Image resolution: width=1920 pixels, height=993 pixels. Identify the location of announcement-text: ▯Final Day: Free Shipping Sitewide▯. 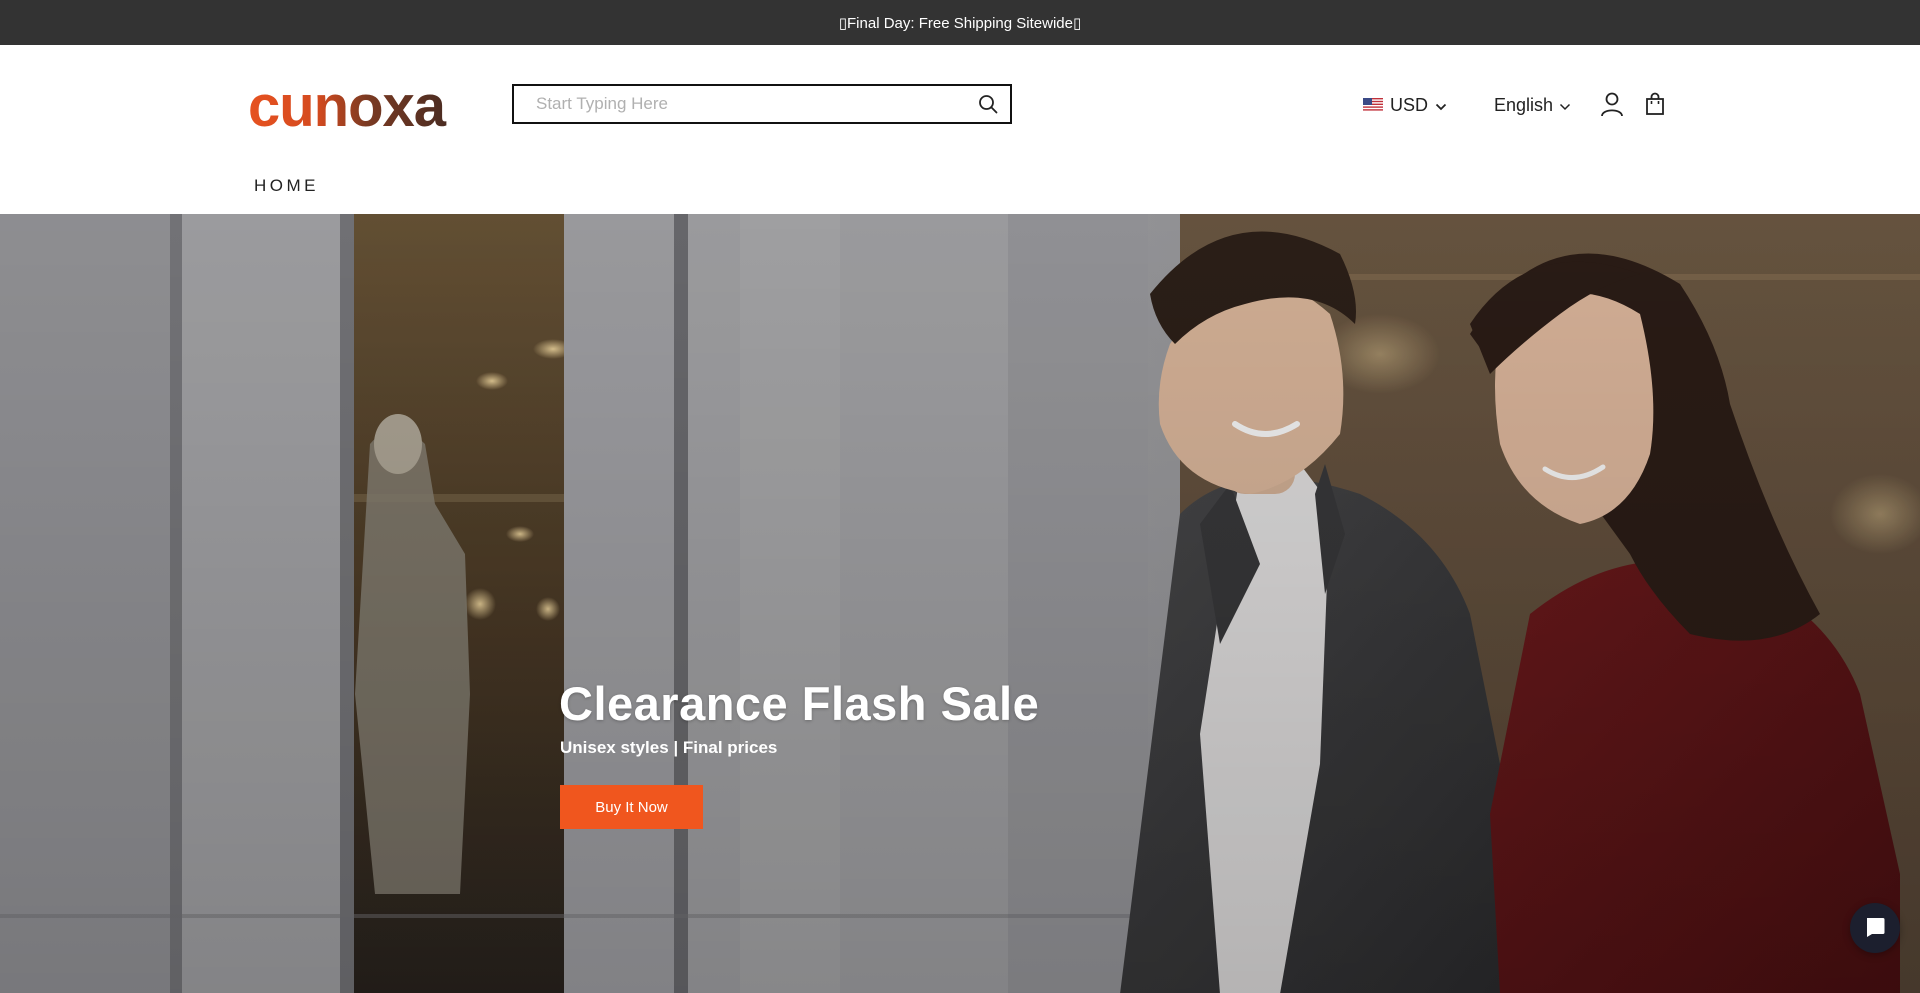
(960, 23).